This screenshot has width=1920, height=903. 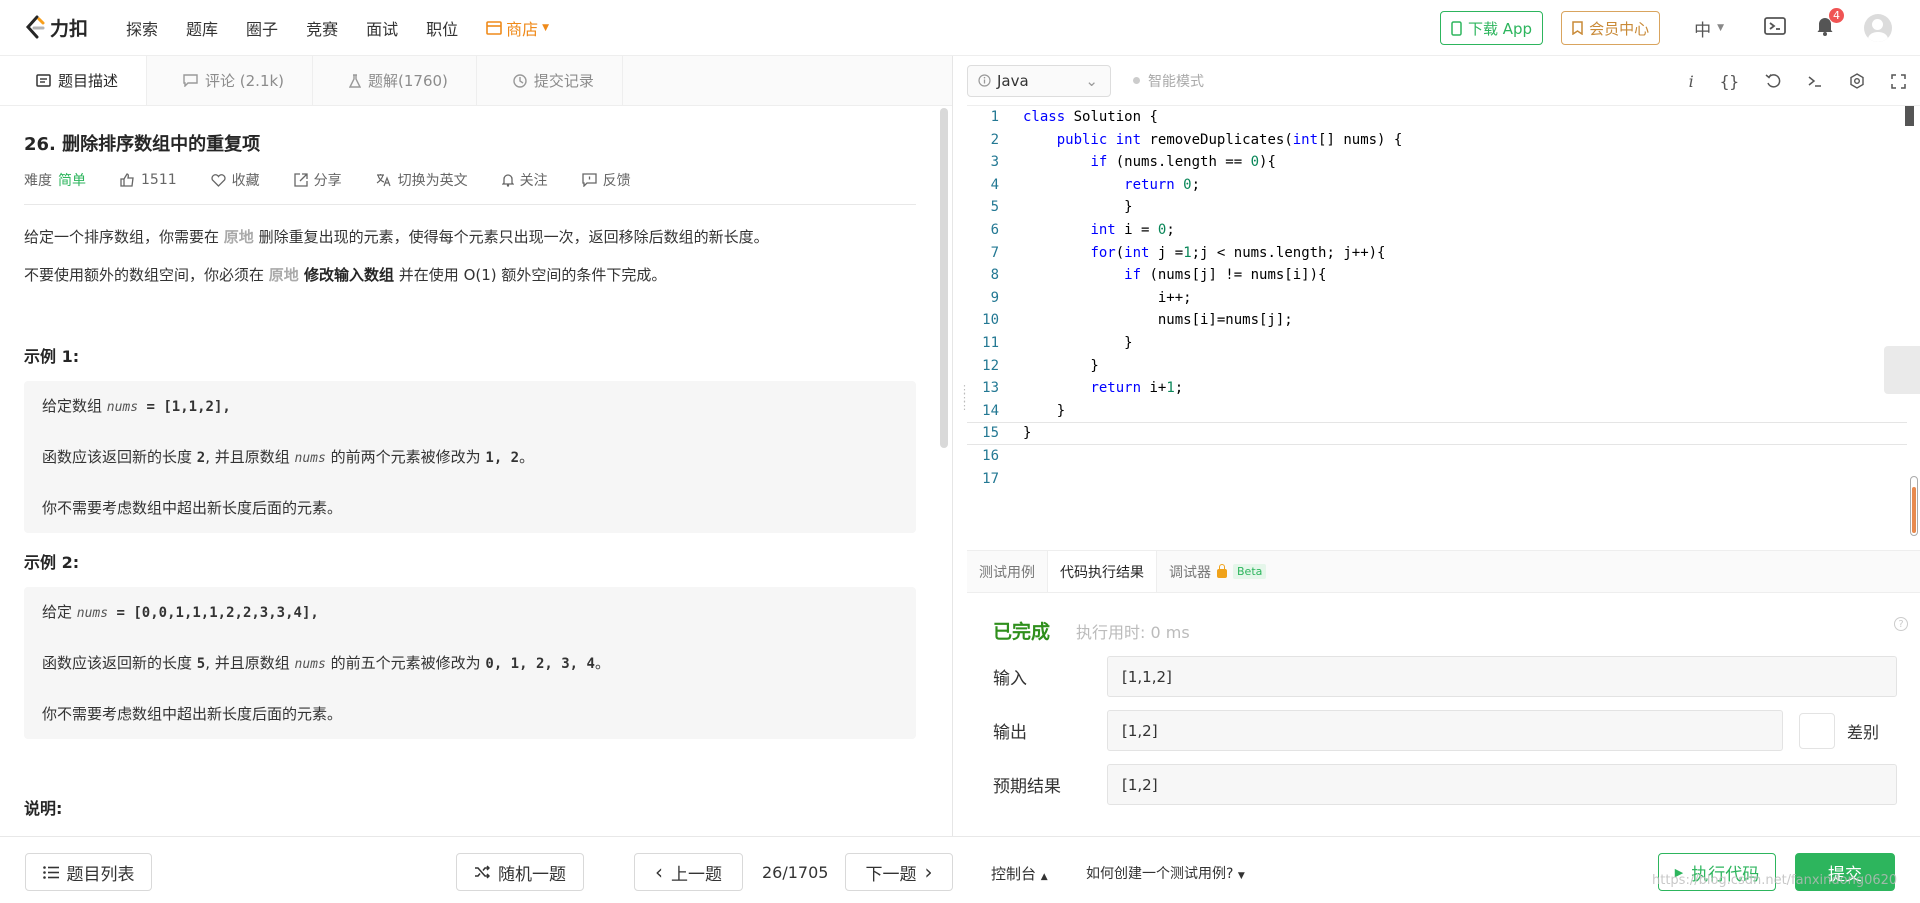 I want to click on example-line: 给定 nums = [0,0,1,1,1,2,2,3,3,4],, so click(x=180, y=612).